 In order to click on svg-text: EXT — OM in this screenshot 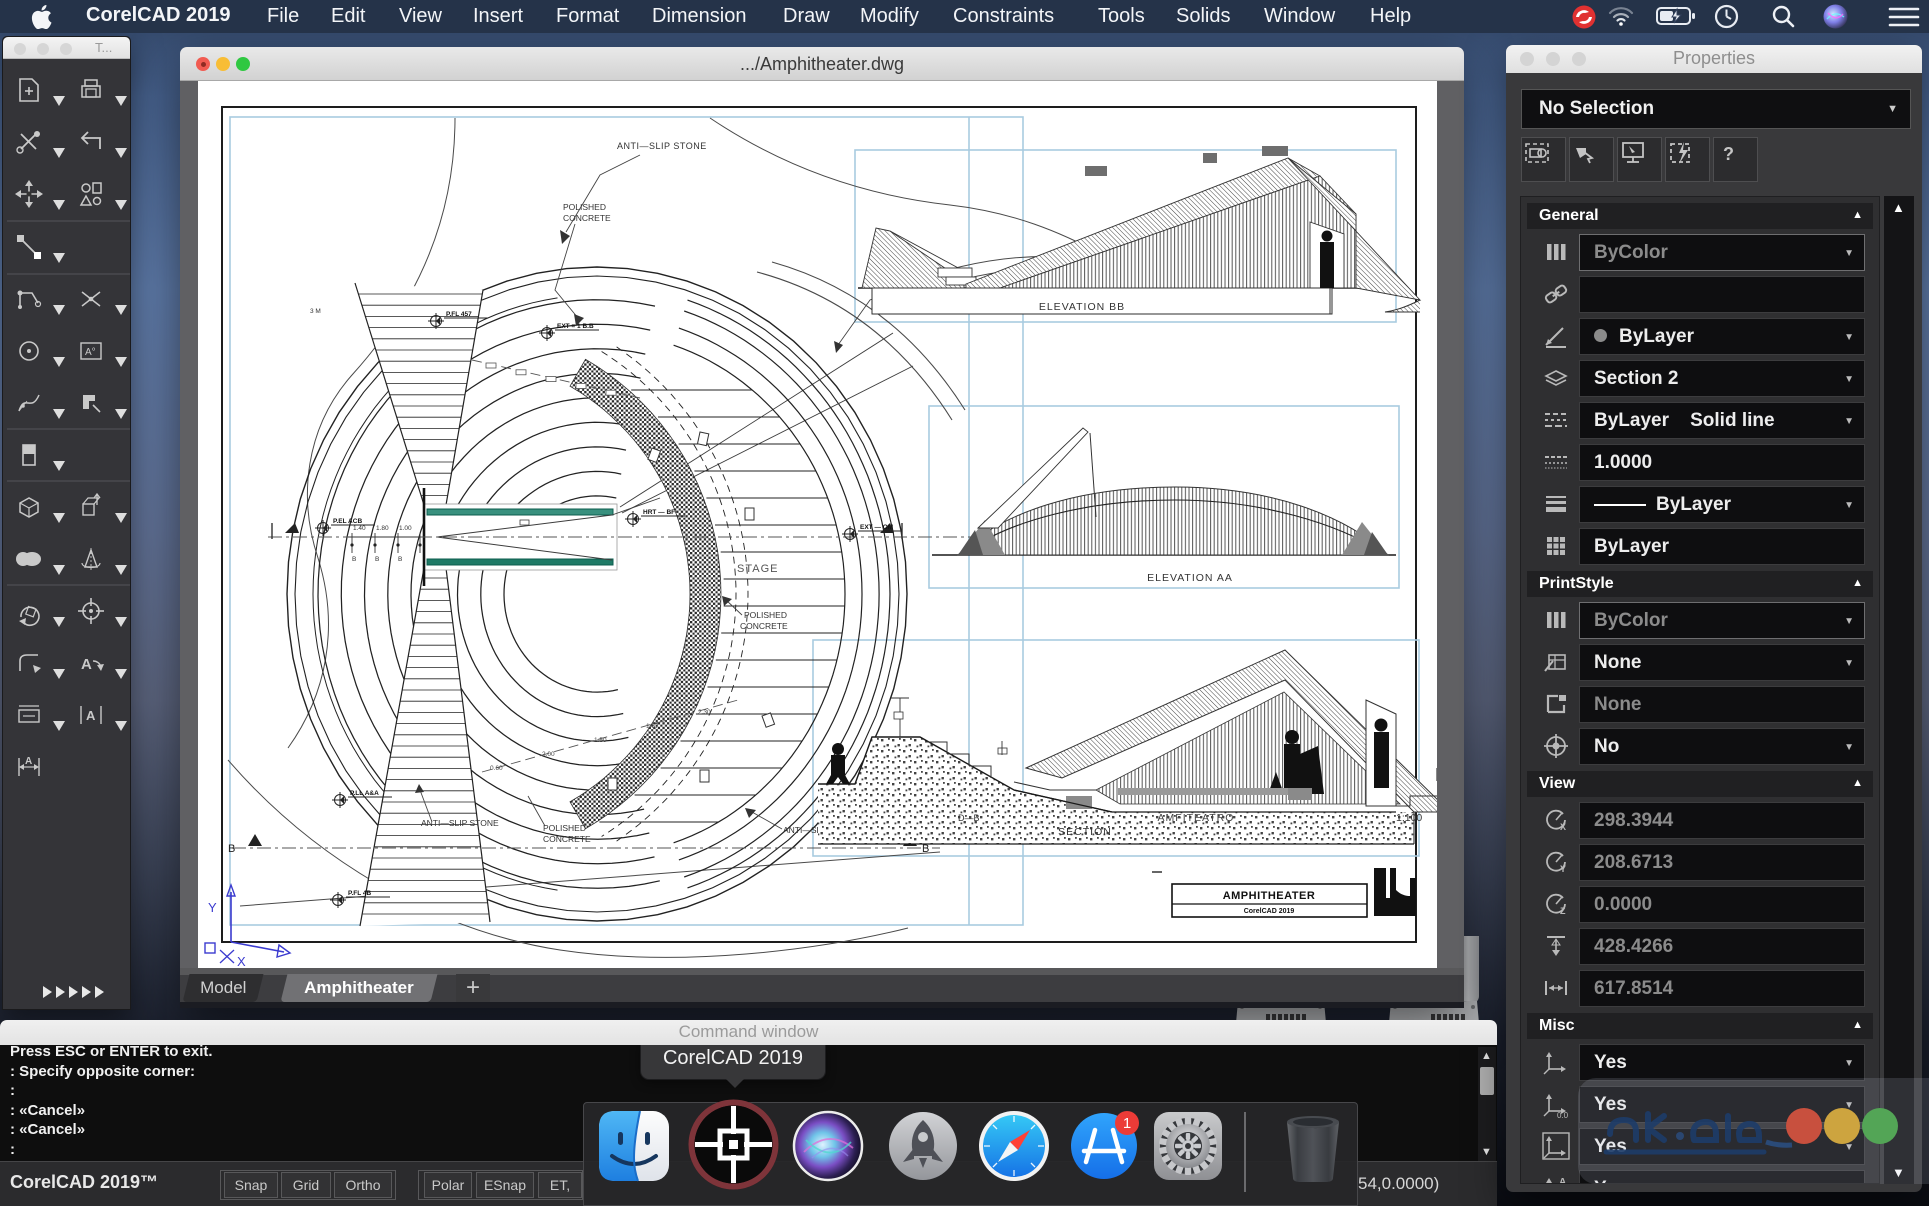, I will do `click(876, 527)`.